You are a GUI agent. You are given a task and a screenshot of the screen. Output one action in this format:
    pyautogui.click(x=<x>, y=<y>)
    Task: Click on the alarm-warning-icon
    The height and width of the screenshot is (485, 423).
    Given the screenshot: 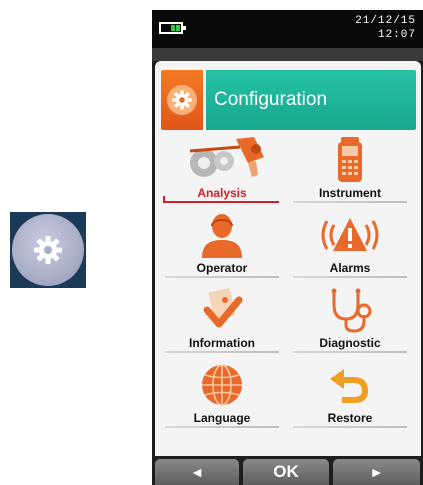 What is the action you would take?
    pyautogui.click(x=350, y=234)
    